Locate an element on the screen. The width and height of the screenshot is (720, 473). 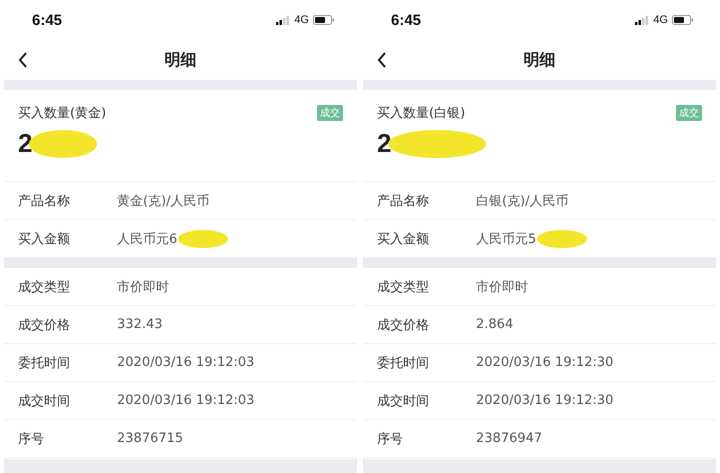
field-value: 白银(克)/人民币 is located at coordinates (522, 201).